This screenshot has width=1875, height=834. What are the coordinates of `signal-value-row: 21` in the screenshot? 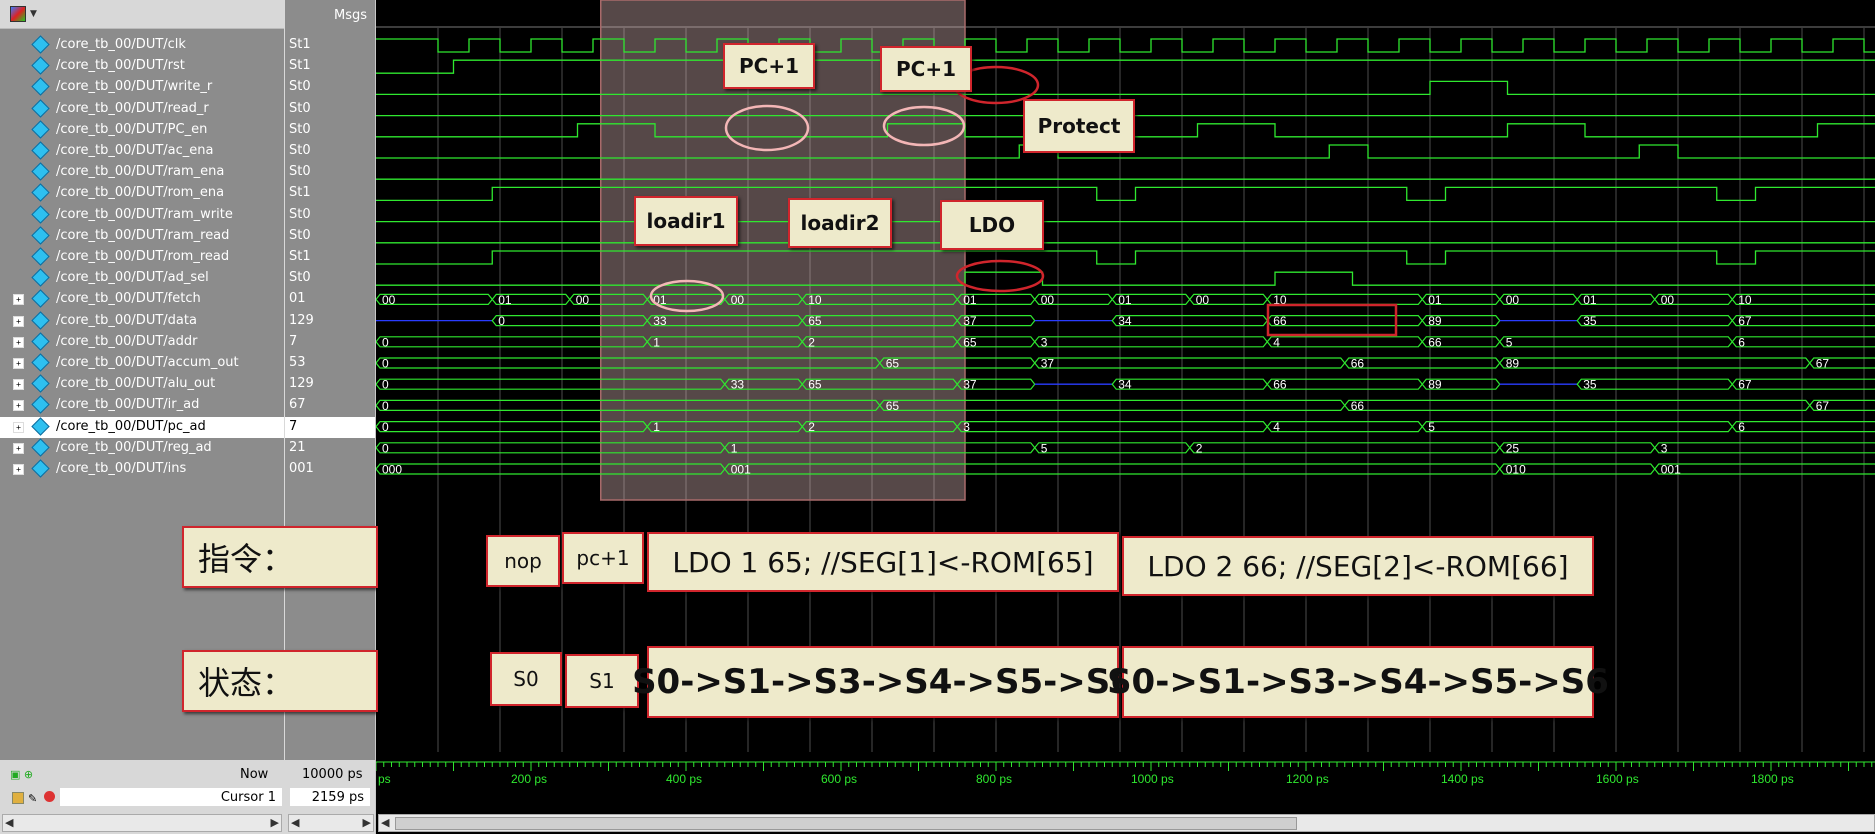 It's located at (330, 448).